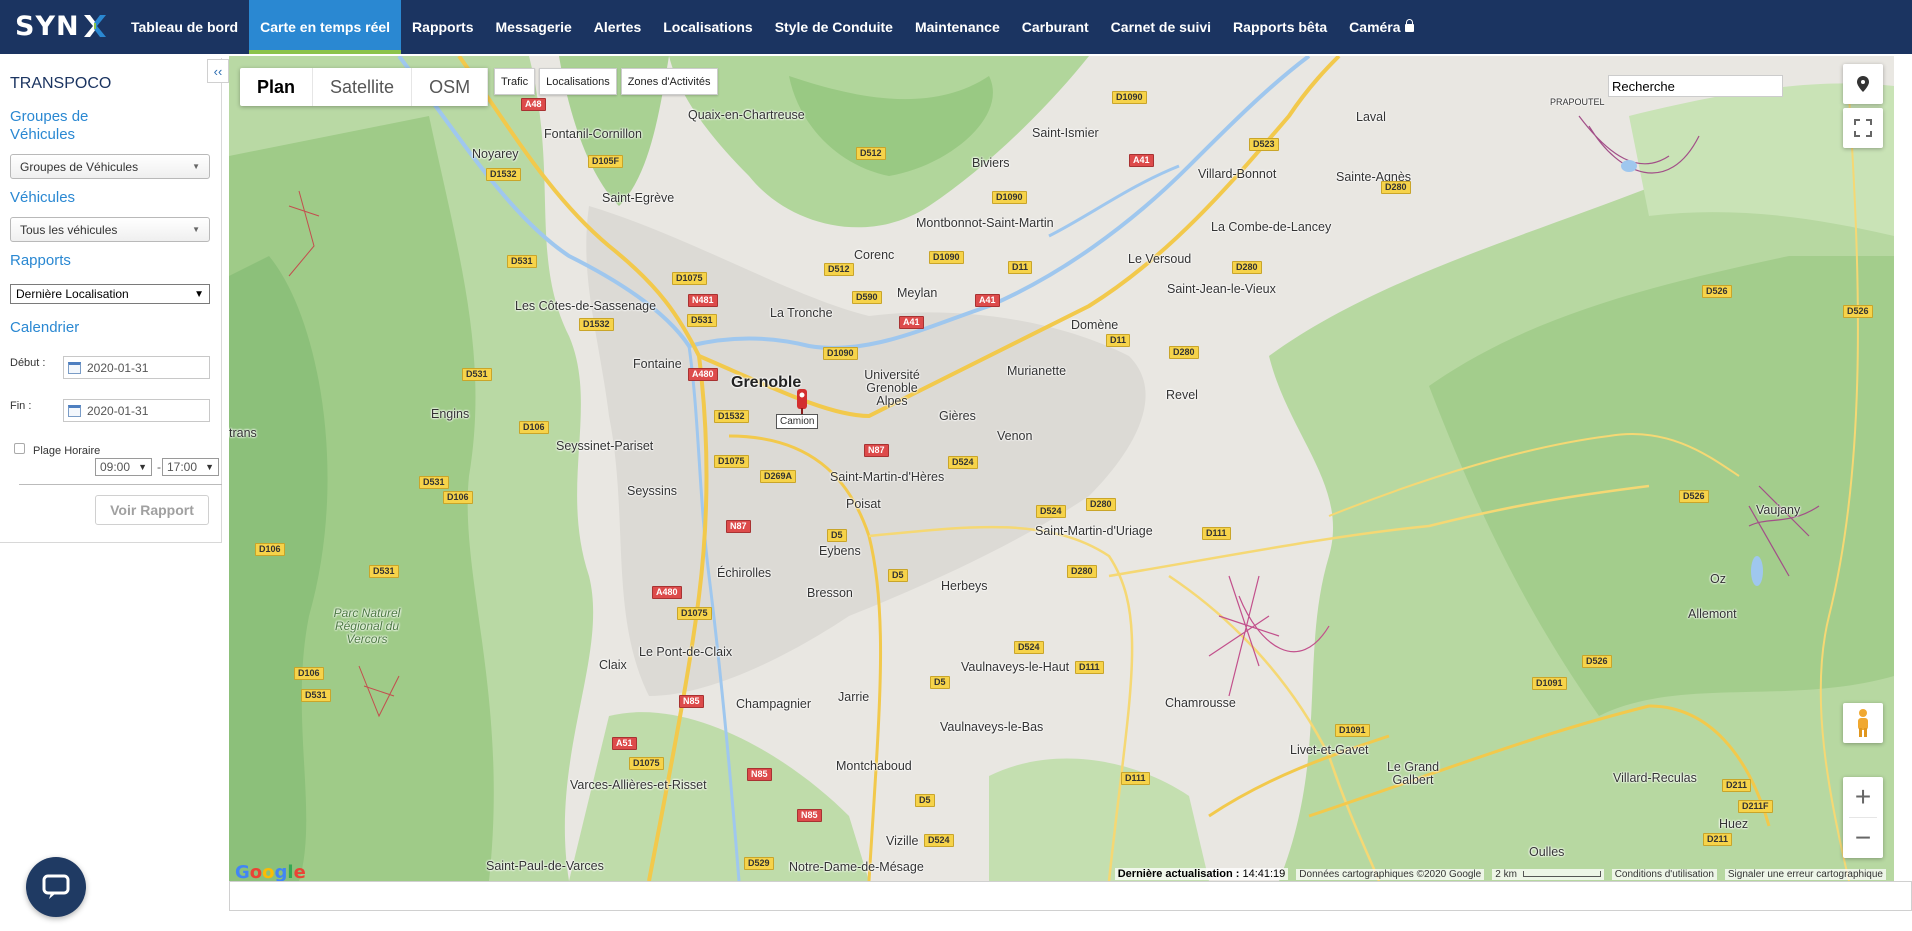  I want to click on place-label: Saint-Egrève, so click(638, 198).